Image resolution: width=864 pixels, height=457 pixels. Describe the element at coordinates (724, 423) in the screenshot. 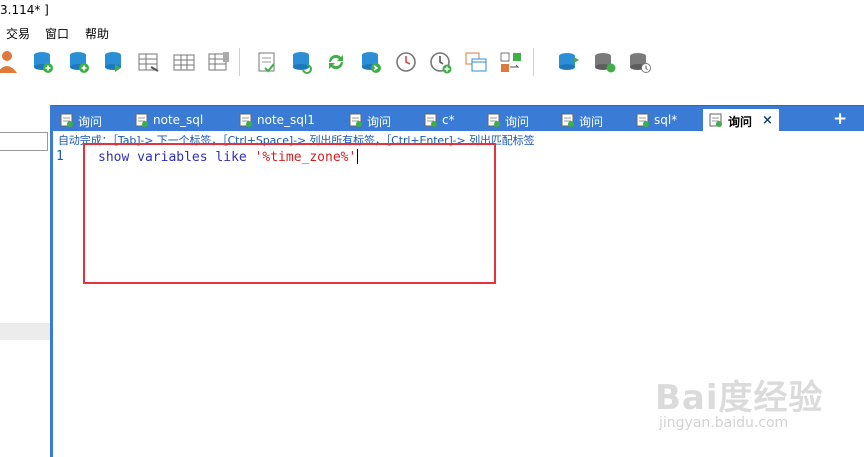

I see `watermark-url: jingyan.baidu.com` at that location.